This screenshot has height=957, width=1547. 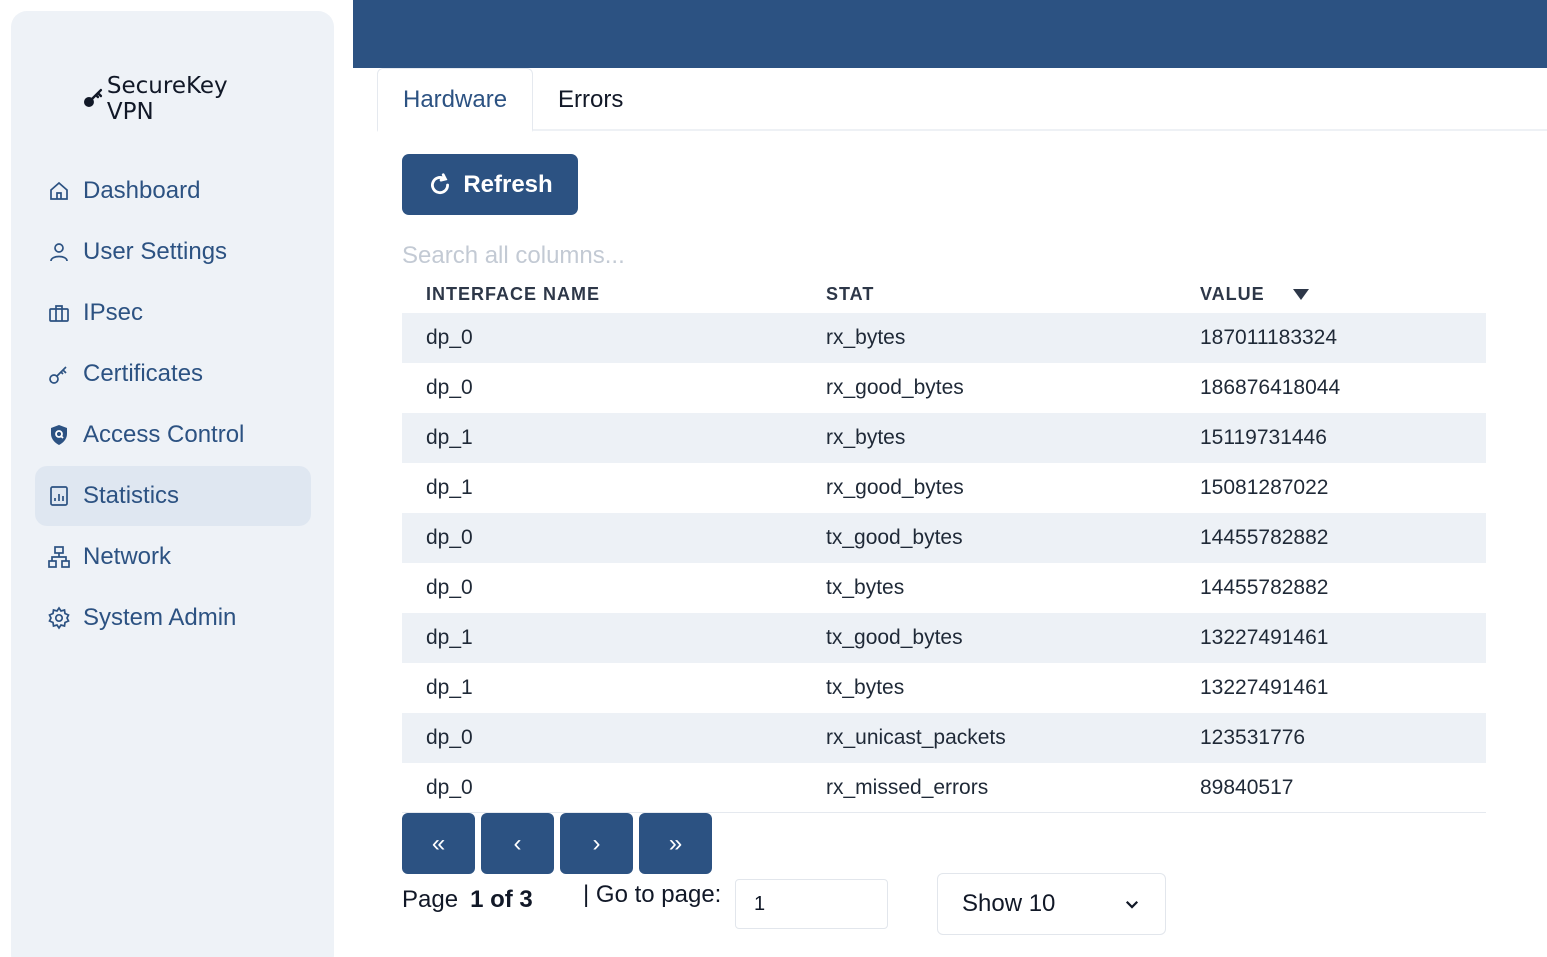 I want to click on column-header-interface-name: INTERFACE NAME, so click(x=513, y=294).